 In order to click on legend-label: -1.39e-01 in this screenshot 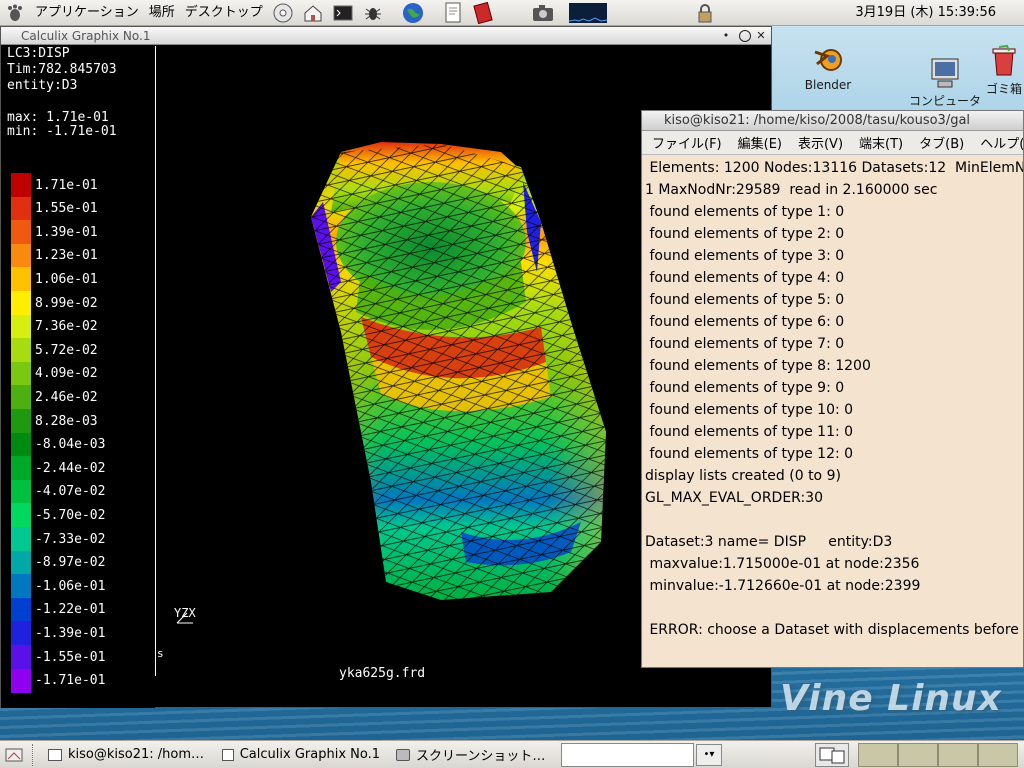, I will do `click(70, 633)`.